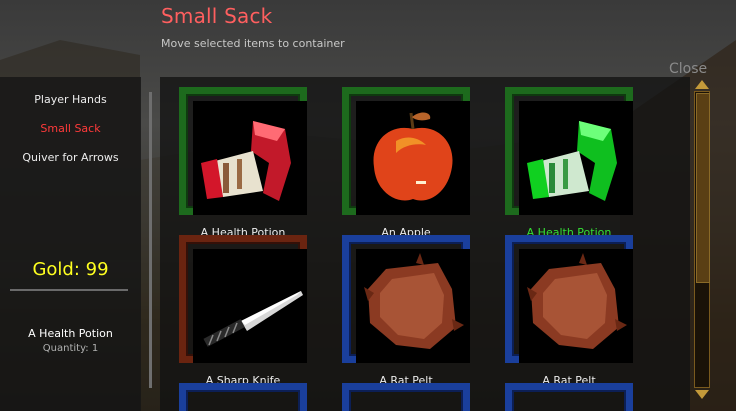 This screenshot has width=736, height=411. I want to click on apple-icon, so click(413, 156).